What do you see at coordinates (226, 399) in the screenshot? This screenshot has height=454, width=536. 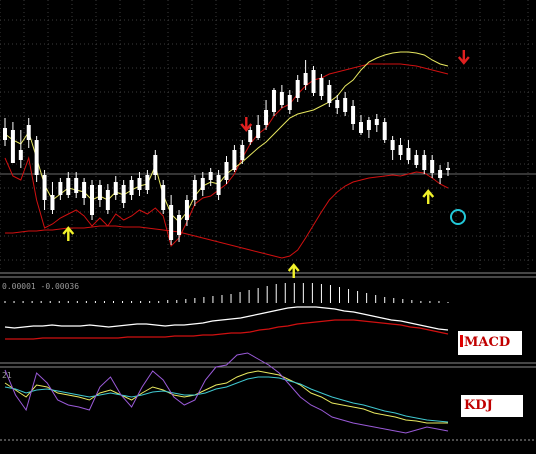 I see `kdj-d-line` at bounding box center [226, 399].